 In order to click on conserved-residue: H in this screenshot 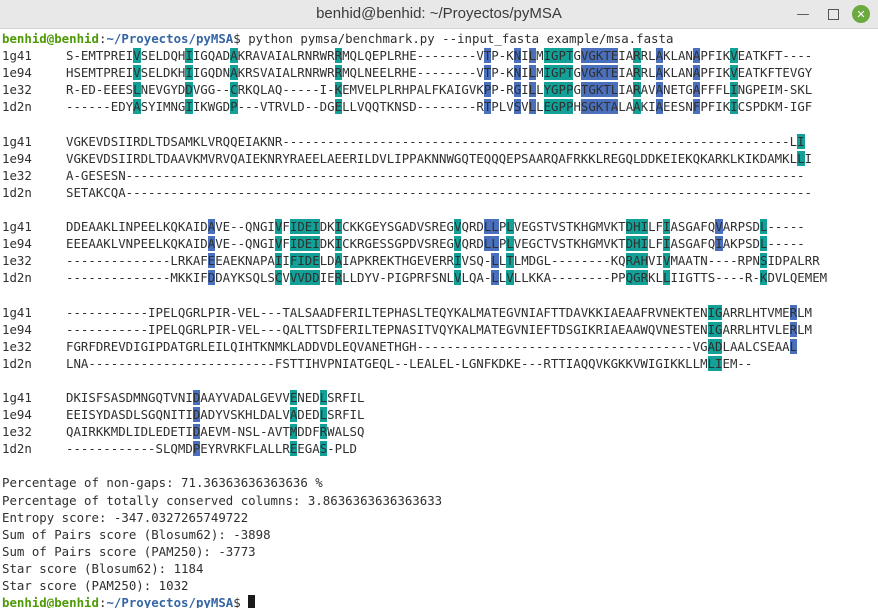, I will do `click(637, 227)`.